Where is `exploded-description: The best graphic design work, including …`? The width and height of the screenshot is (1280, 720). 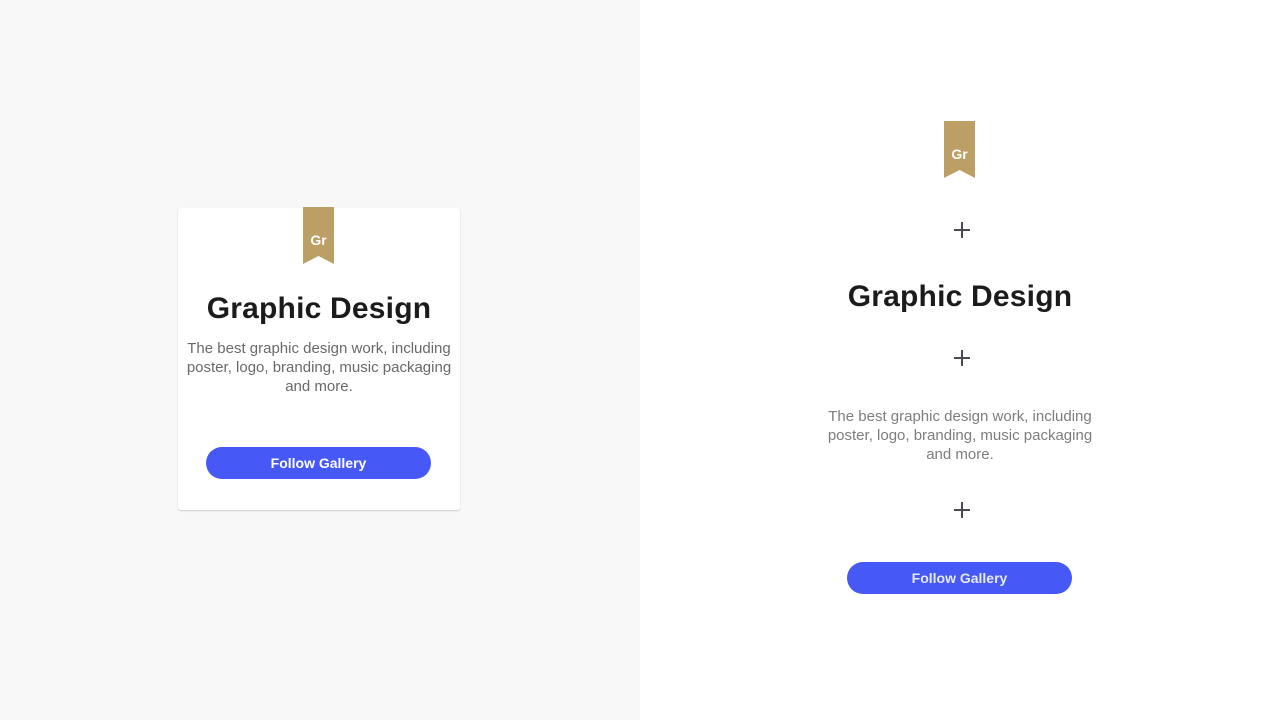 exploded-description: The best graphic design work, including … is located at coordinates (960, 435).